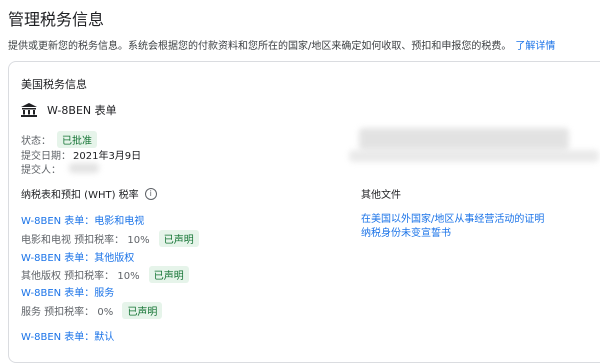 The image size is (600, 363). What do you see at coordinates (77, 256) in the screenshot?
I see `wht-form-link-other-copyright: W-8BEN 表单：其他版权` at bounding box center [77, 256].